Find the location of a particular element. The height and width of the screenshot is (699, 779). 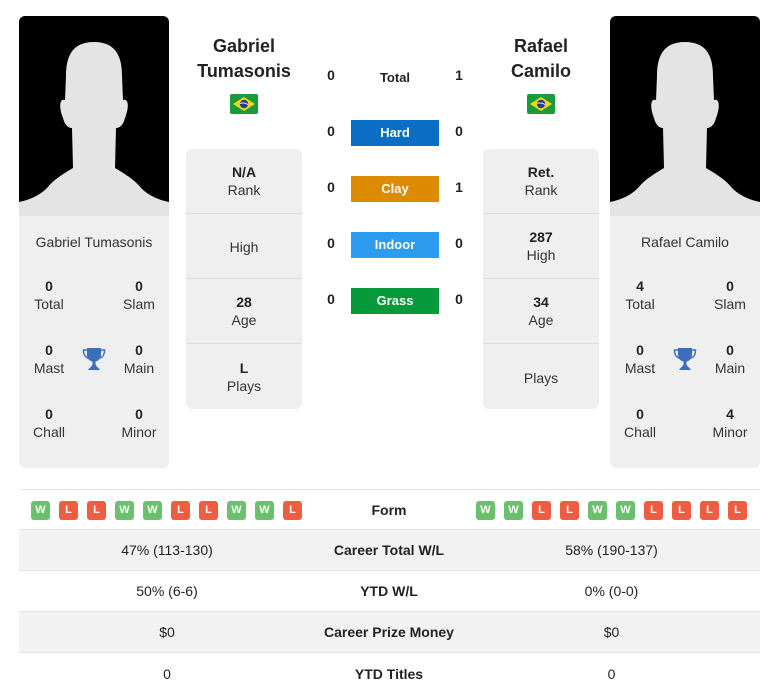

player2-chall-titles: 0 Chall is located at coordinates (640, 423).